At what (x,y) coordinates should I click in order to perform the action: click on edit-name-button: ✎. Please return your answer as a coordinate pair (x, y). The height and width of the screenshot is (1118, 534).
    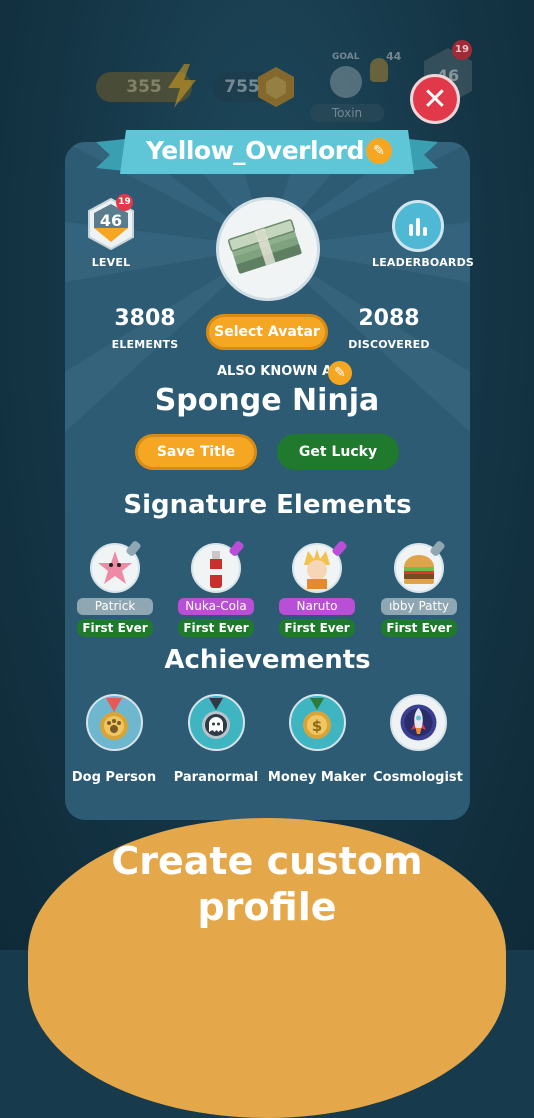
    Looking at the image, I should click on (379, 151).